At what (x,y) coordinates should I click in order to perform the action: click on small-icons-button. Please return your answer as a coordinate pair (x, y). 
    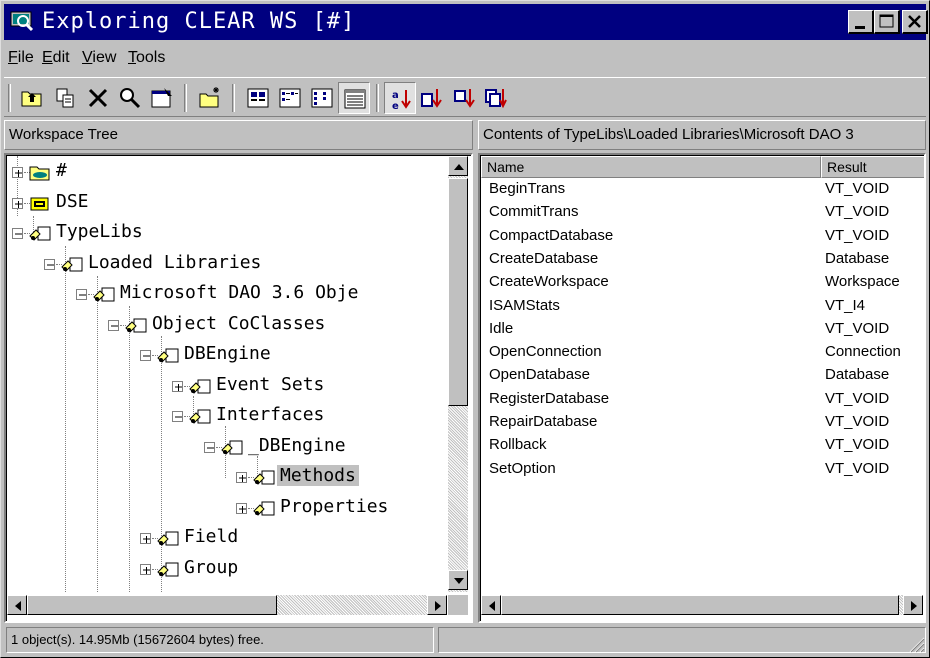
    Looking at the image, I should click on (290, 98).